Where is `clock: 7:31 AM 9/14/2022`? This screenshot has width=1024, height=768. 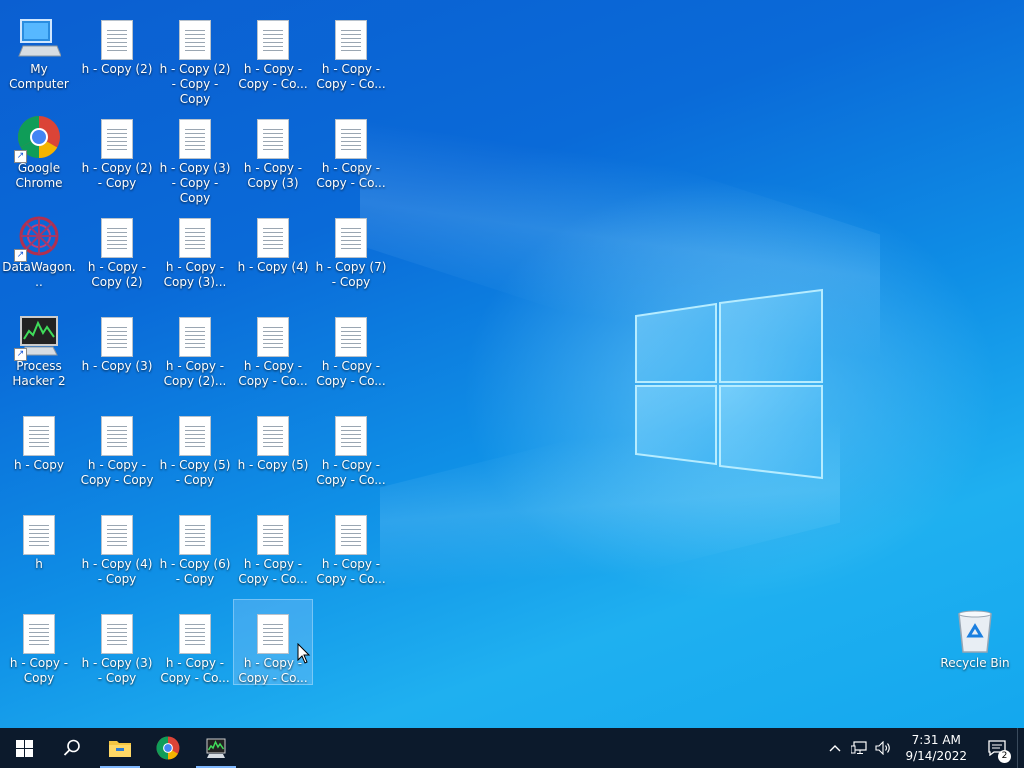
clock: 7:31 AM 9/14/2022 is located at coordinates (936, 748).